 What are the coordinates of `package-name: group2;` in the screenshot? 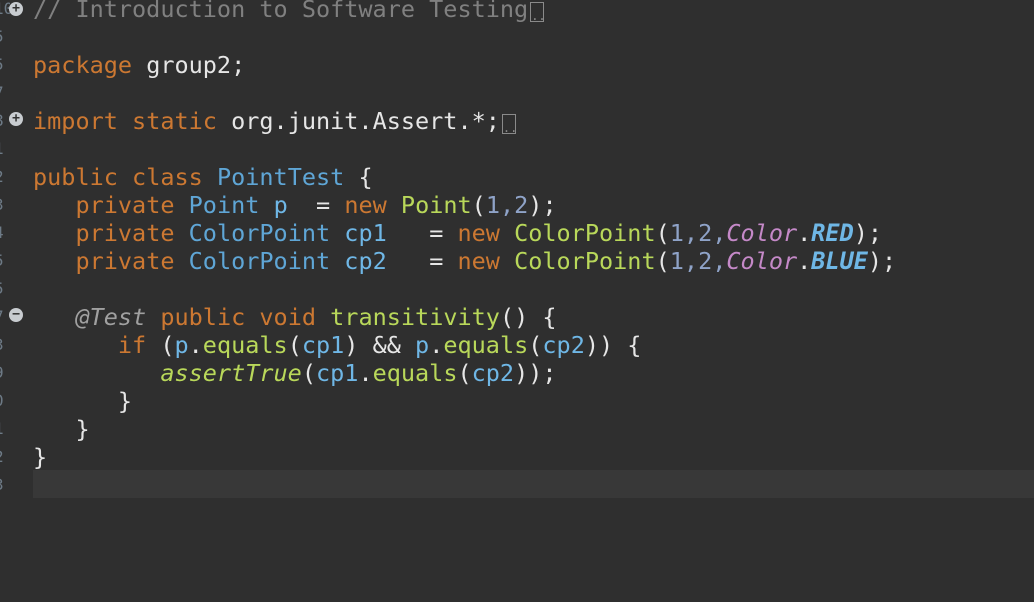 It's located at (189, 65).